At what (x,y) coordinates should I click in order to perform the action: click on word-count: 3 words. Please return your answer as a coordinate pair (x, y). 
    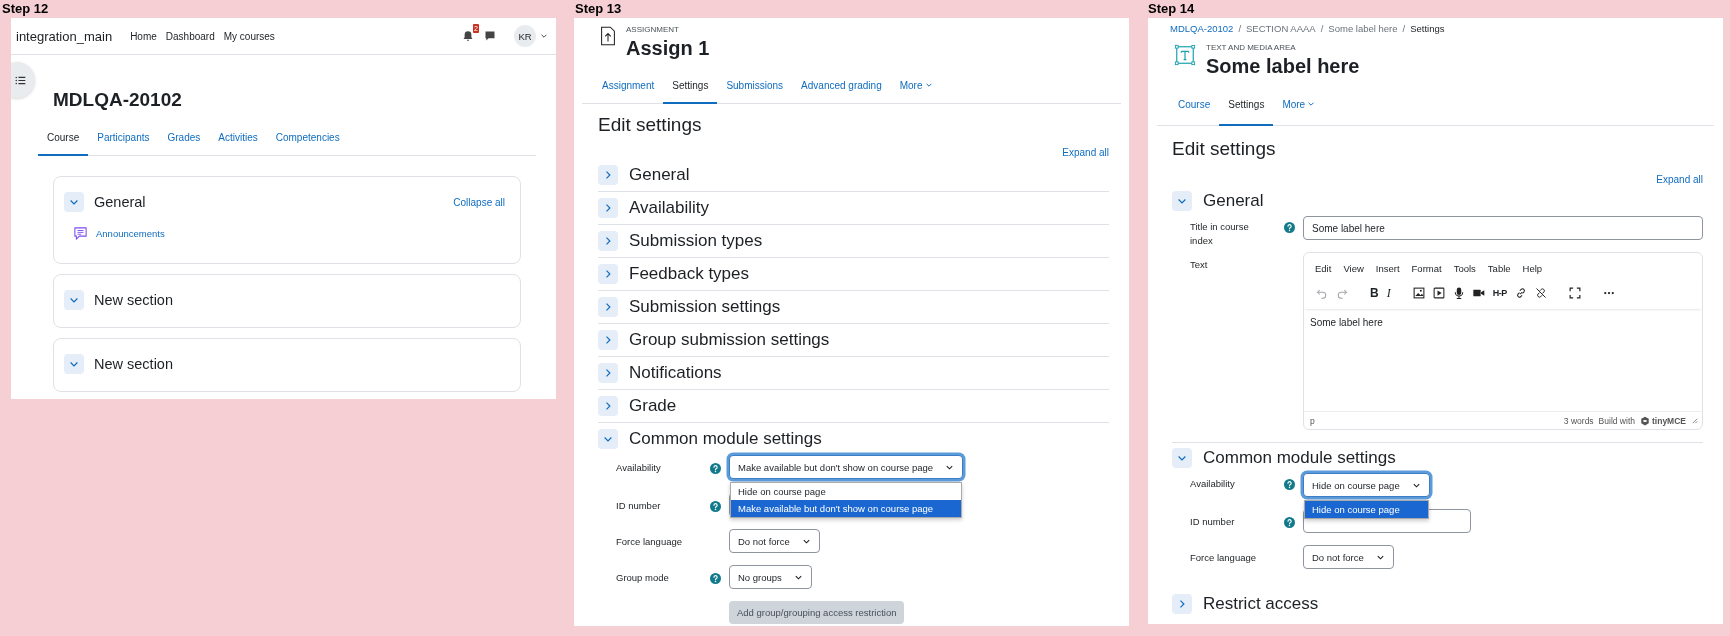
    Looking at the image, I should click on (1578, 420).